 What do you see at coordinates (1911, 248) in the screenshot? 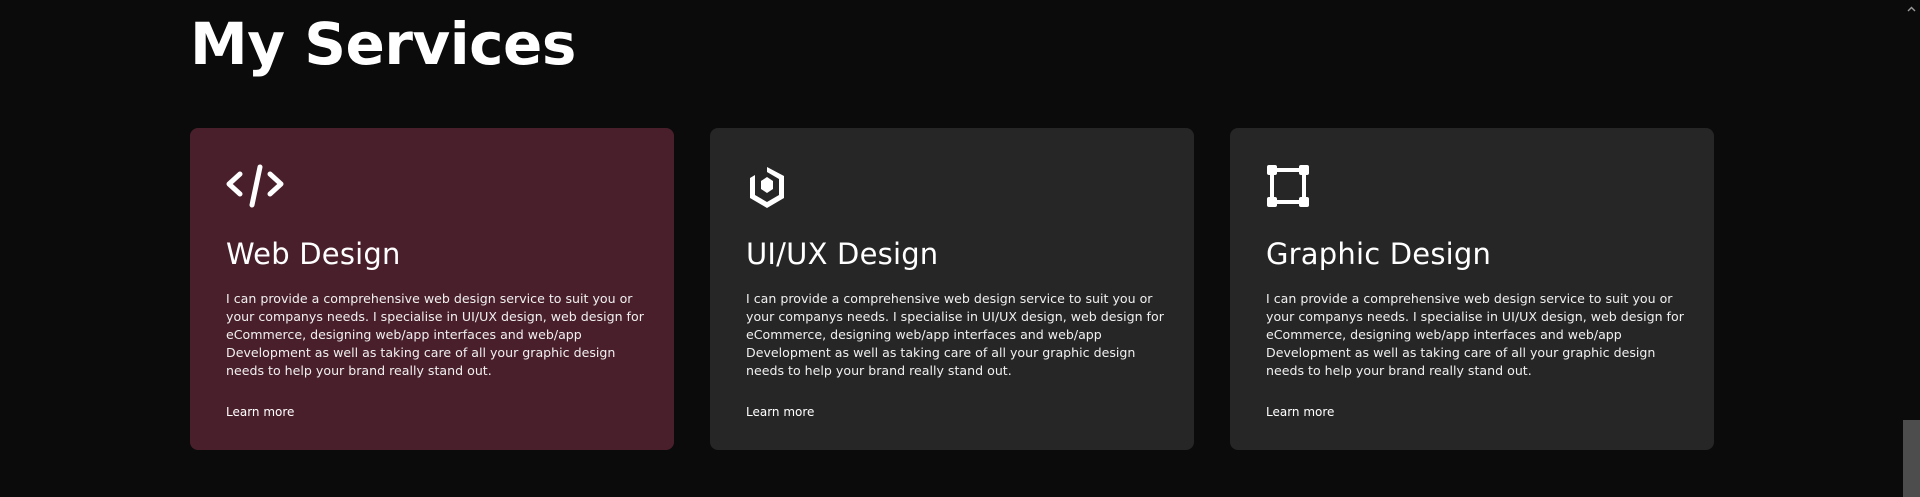
I see `scrollbar` at bounding box center [1911, 248].